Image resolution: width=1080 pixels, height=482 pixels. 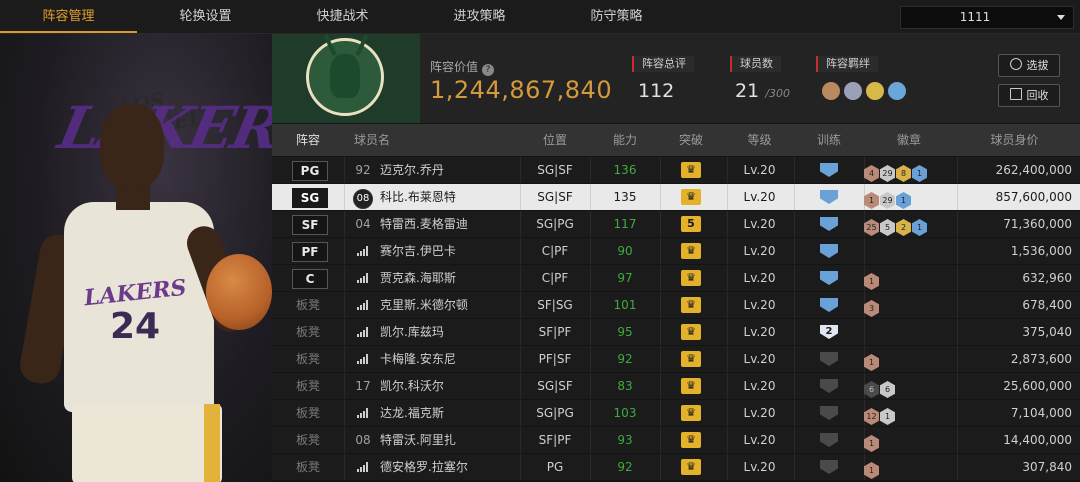 What do you see at coordinates (616, 16) in the screenshot?
I see `tab-defense-strategy: 防守策略` at bounding box center [616, 16].